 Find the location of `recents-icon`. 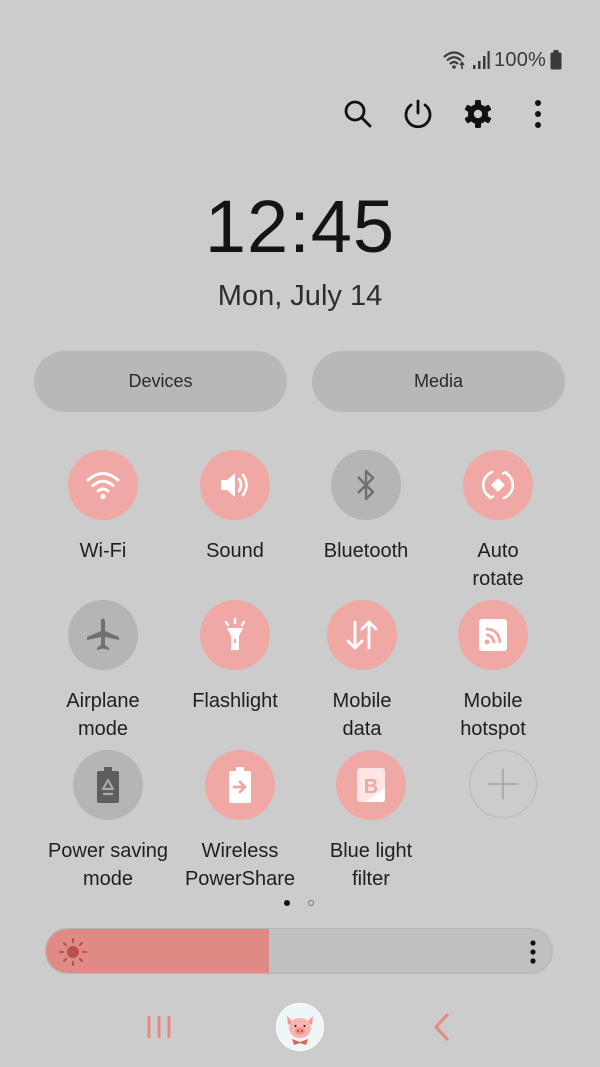

recents-icon is located at coordinates (159, 1027).